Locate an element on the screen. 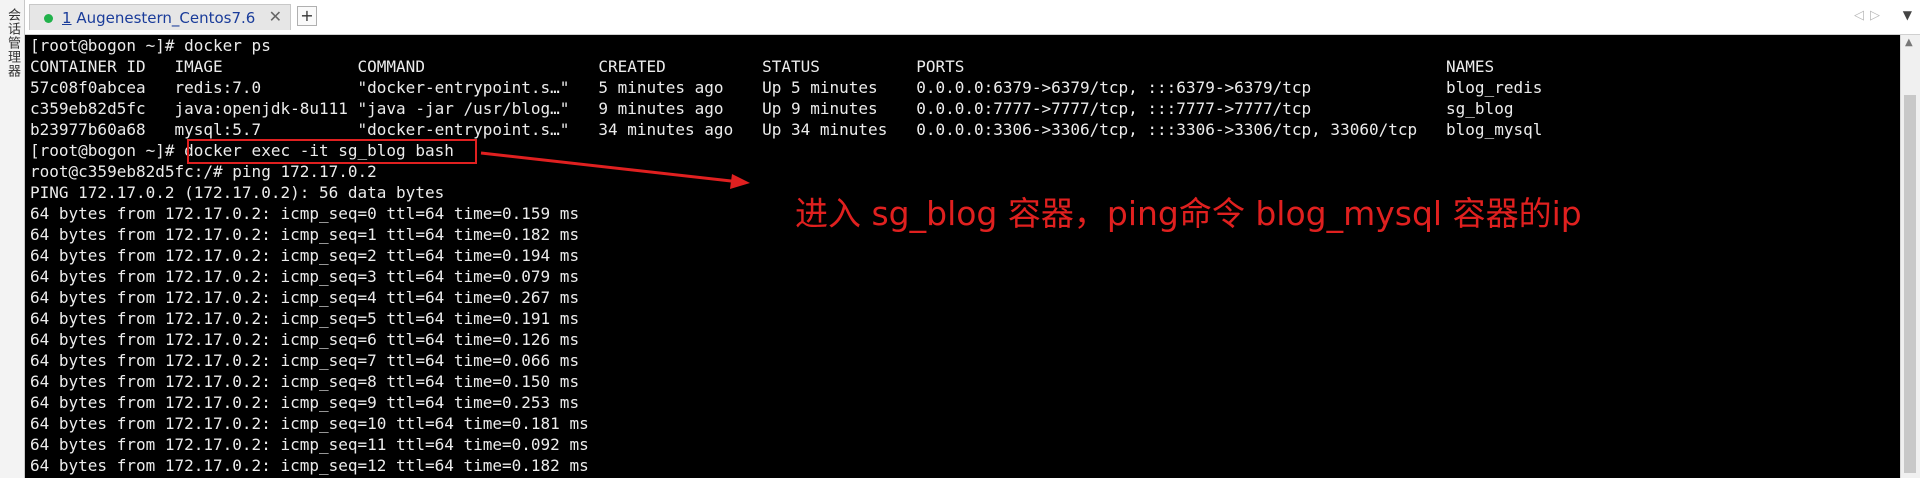 The width and height of the screenshot is (1920, 478). session-manager-label: 会话管理器 is located at coordinates (12, 43).